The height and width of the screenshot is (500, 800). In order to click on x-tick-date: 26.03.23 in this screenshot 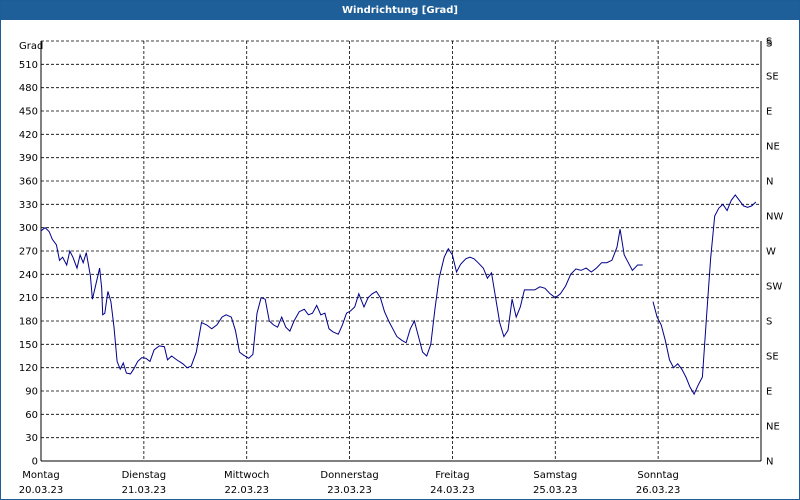, I will do `click(658, 490)`.